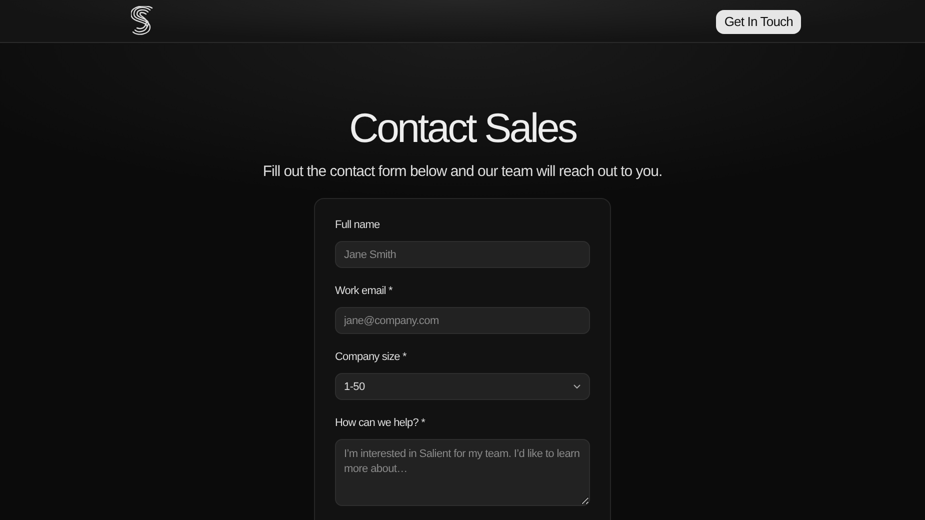  I want to click on field-label: How can we help? *, so click(380, 423).